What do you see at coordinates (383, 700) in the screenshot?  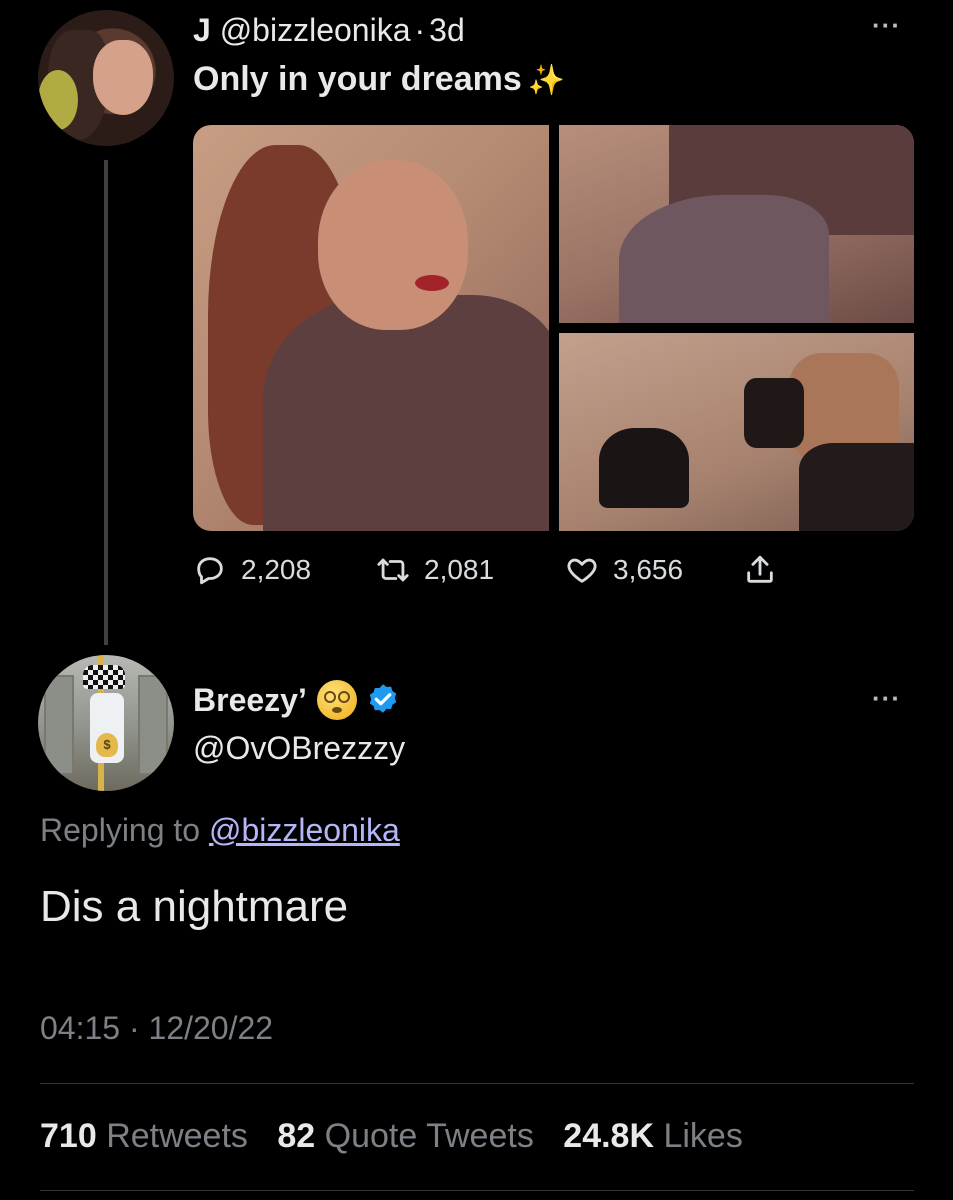 I see `verified-badge-icon` at bounding box center [383, 700].